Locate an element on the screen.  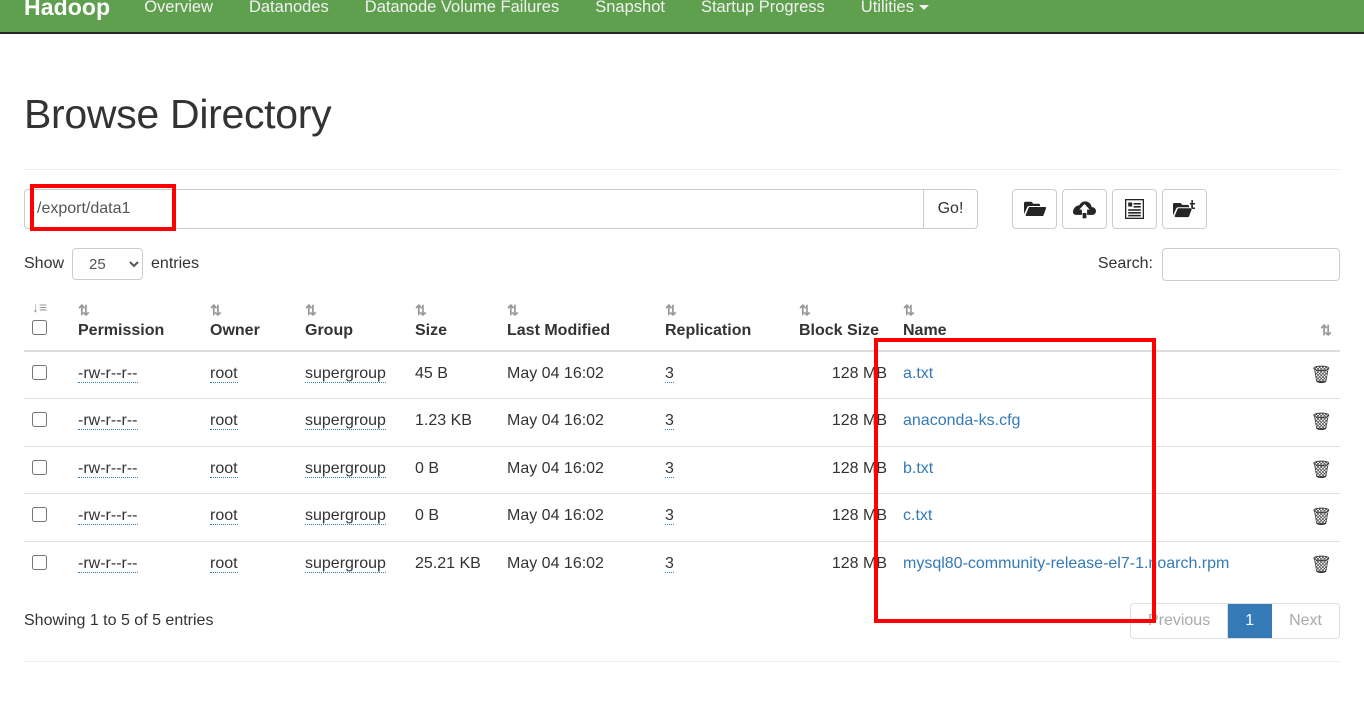
column-header-name-label: Name is located at coordinates (925, 331).